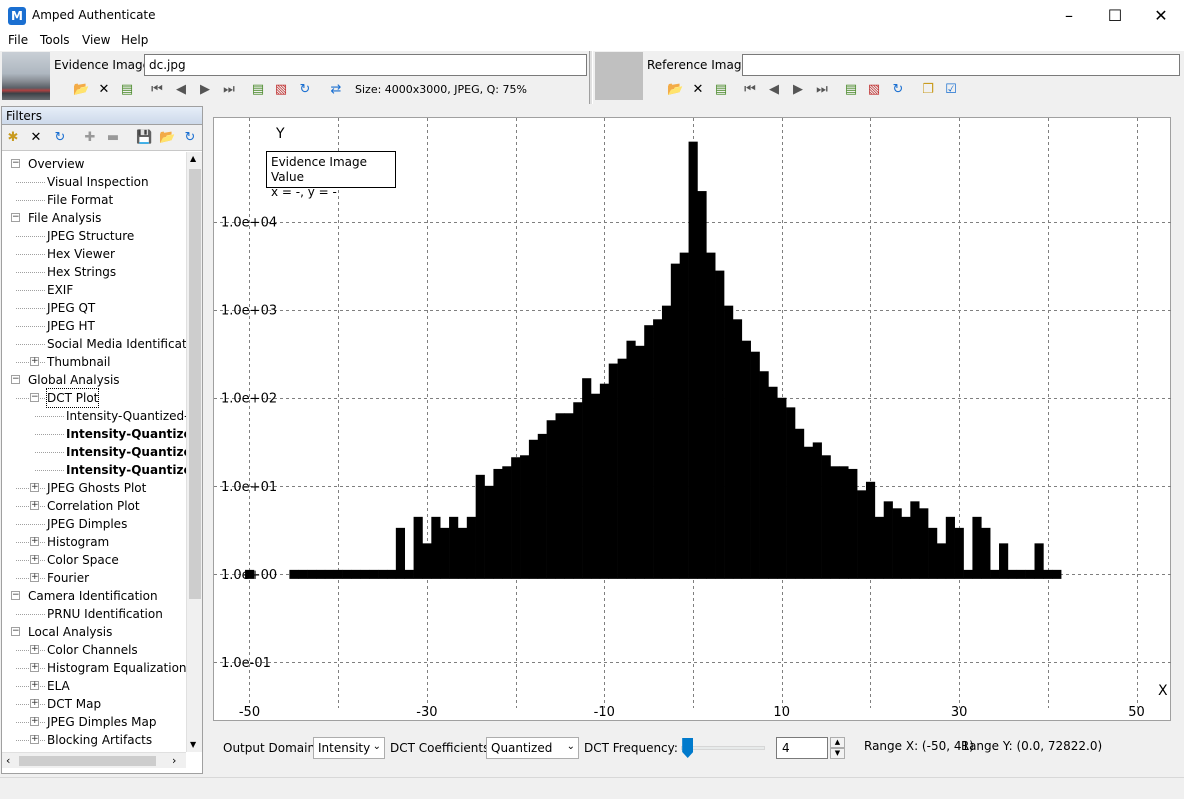 This screenshot has width=1184, height=799. What do you see at coordinates (81, 254) in the screenshot?
I see `tree-item: Hex Viewer` at bounding box center [81, 254].